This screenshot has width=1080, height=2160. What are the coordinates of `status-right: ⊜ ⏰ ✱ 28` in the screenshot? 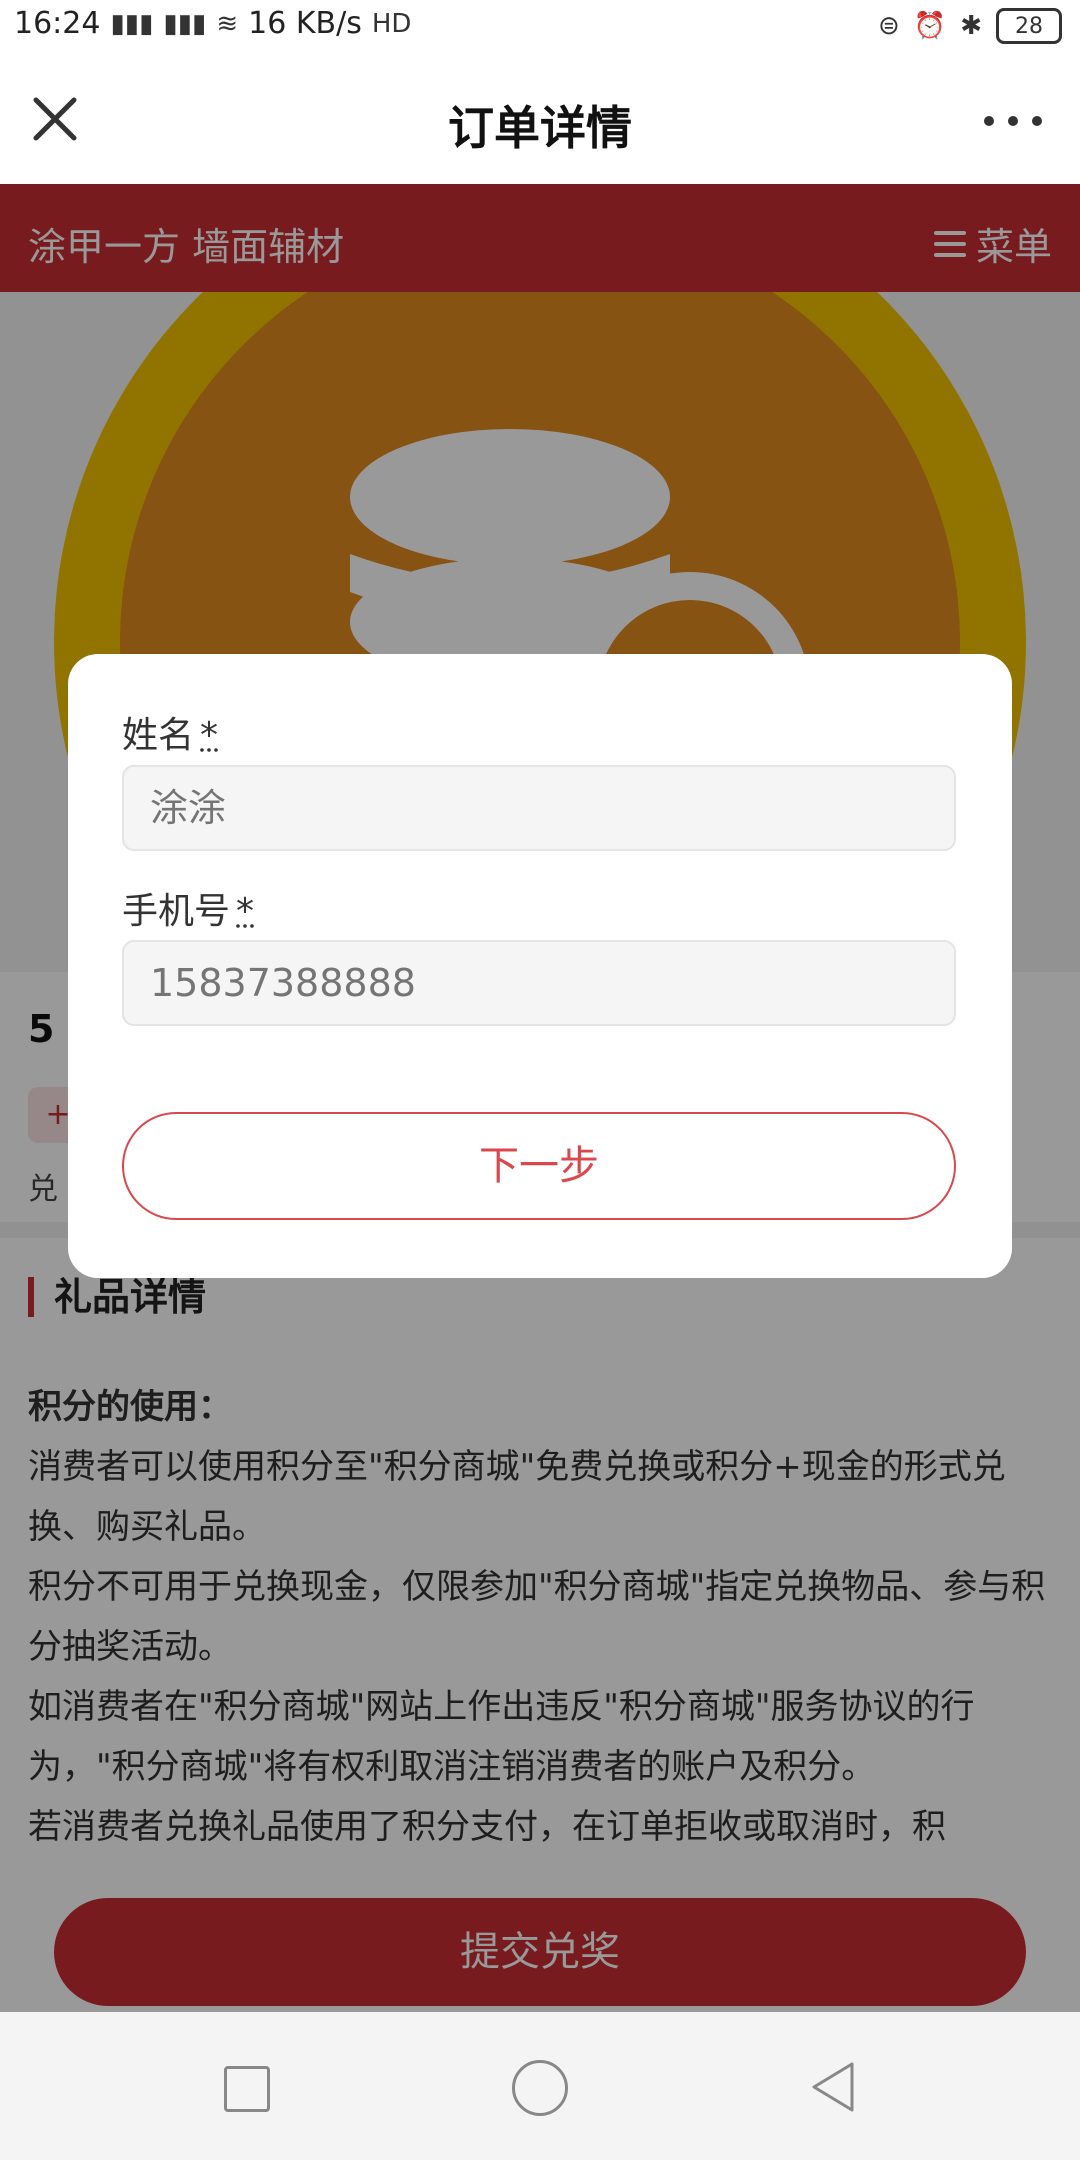 It's located at (970, 26).